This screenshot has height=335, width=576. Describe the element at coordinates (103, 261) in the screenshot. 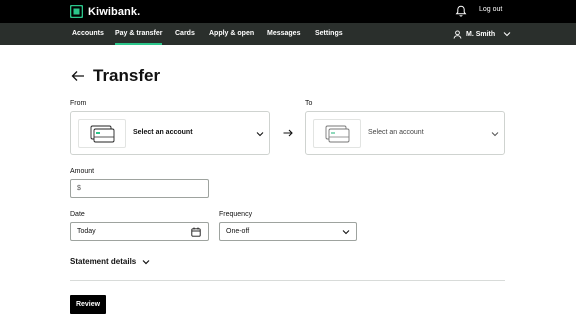

I see `statement-details-label: Statement details` at that location.